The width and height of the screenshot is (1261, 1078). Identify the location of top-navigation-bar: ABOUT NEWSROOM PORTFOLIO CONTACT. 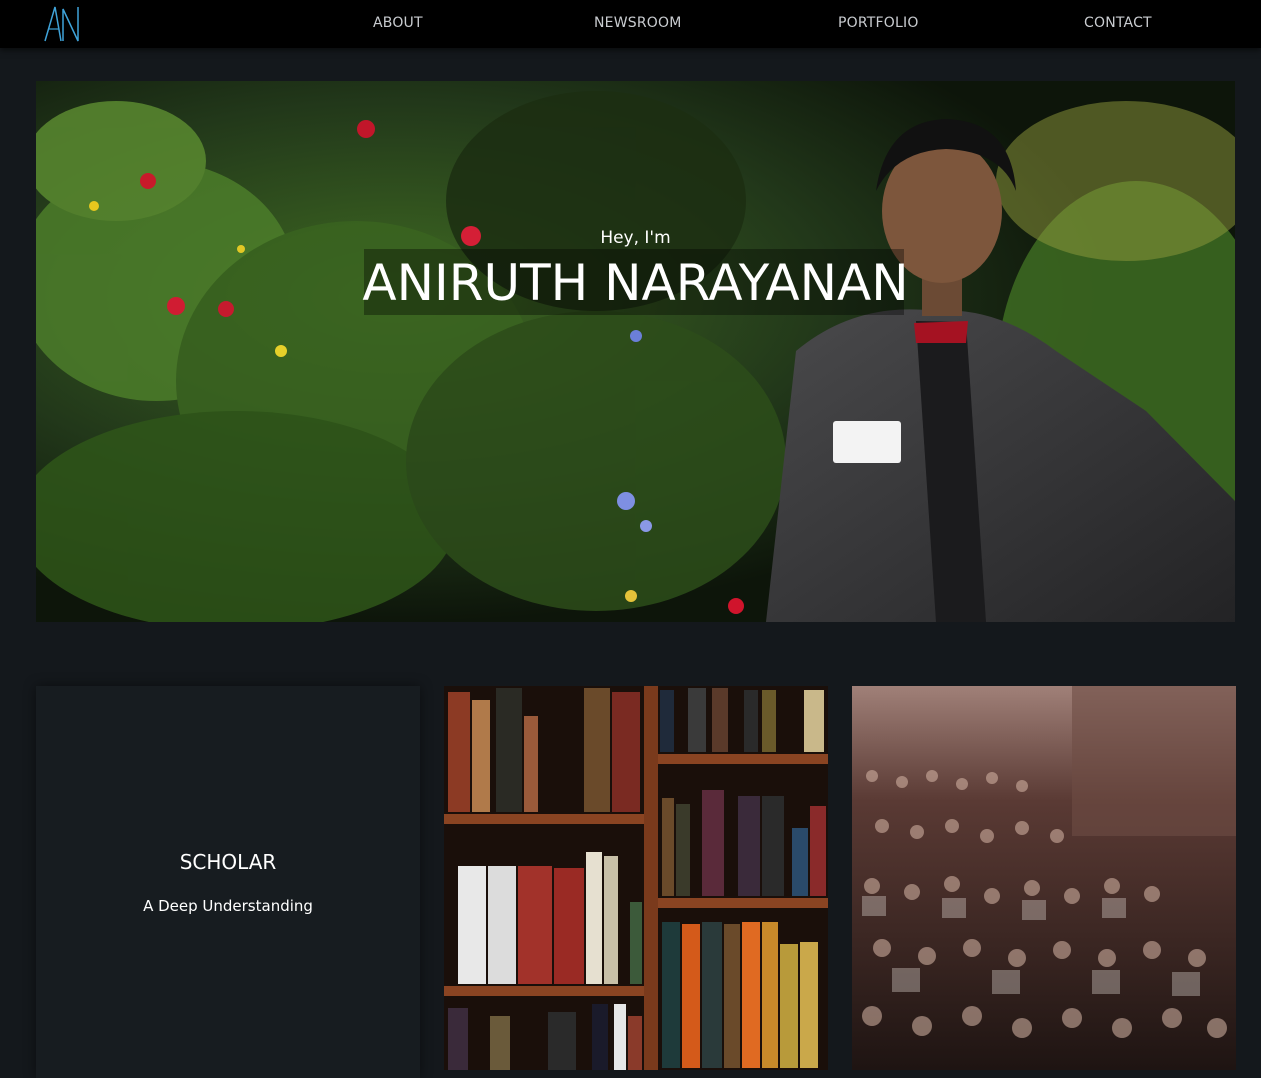
(630, 24).